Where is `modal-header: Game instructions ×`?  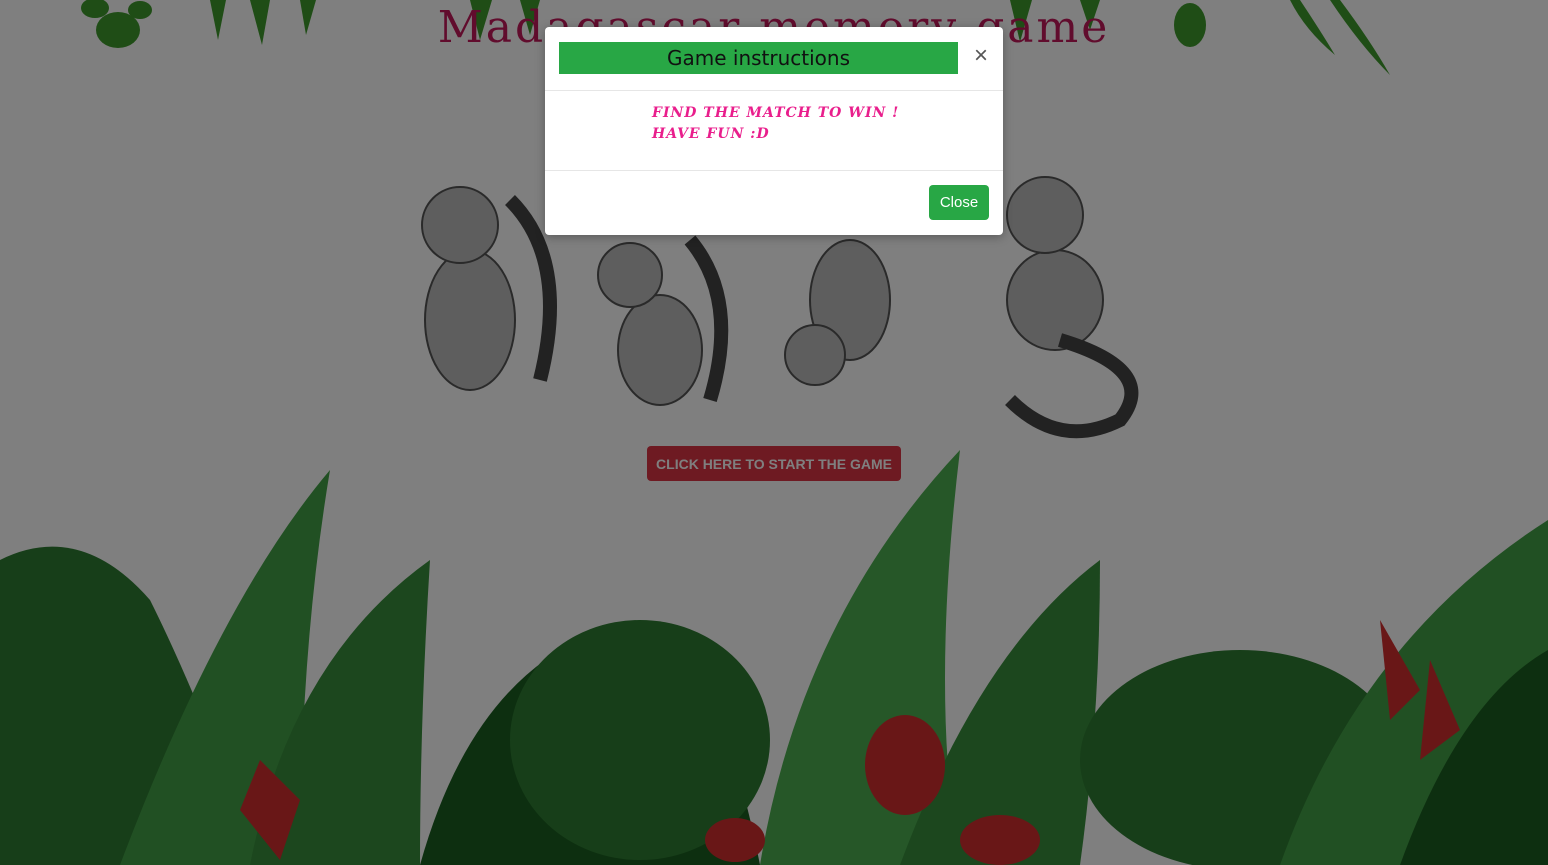
modal-header: Game instructions × is located at coordinates (774, 59).